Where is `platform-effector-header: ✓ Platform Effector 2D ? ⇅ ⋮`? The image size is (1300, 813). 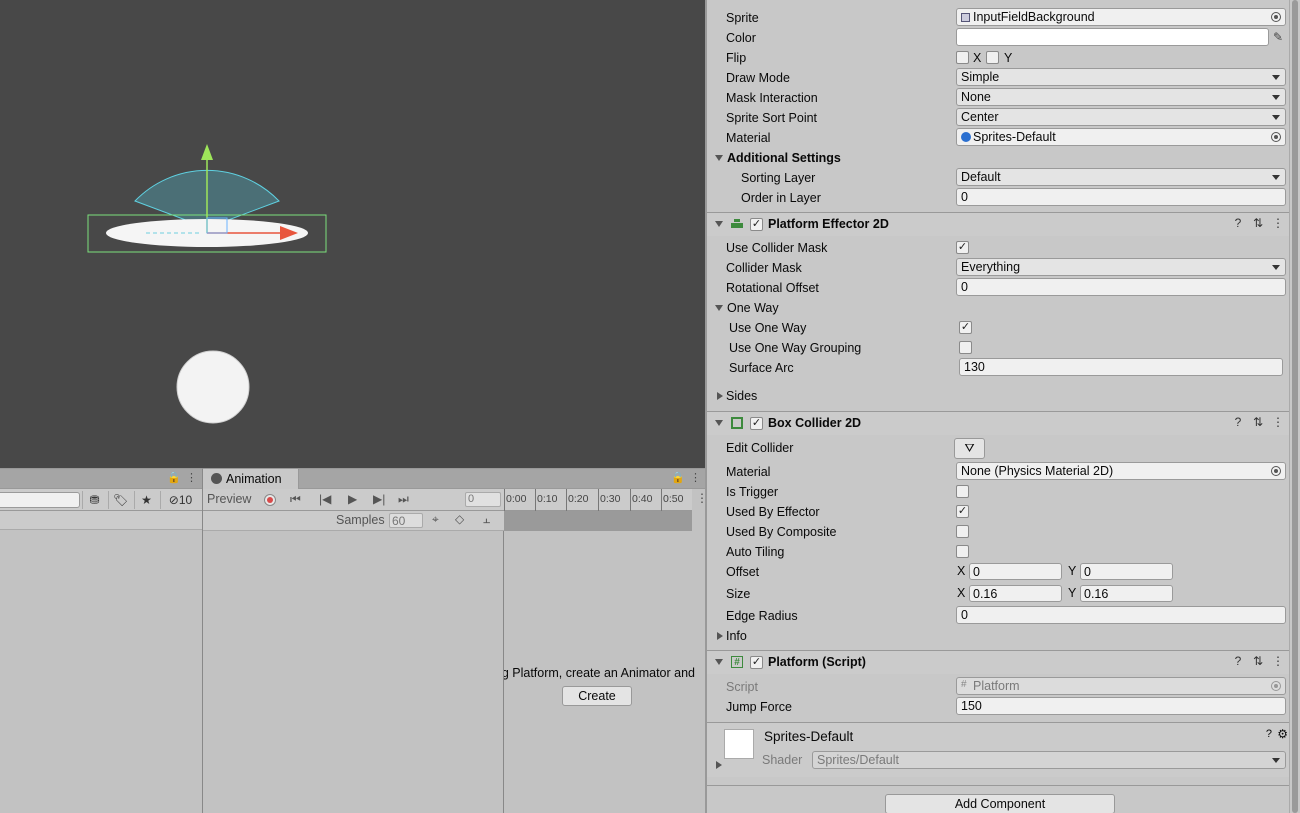 platform-effector-header: ✓ Platform Effector 2D ? ⇅ ⋮ is located at coordinates (999, 224).